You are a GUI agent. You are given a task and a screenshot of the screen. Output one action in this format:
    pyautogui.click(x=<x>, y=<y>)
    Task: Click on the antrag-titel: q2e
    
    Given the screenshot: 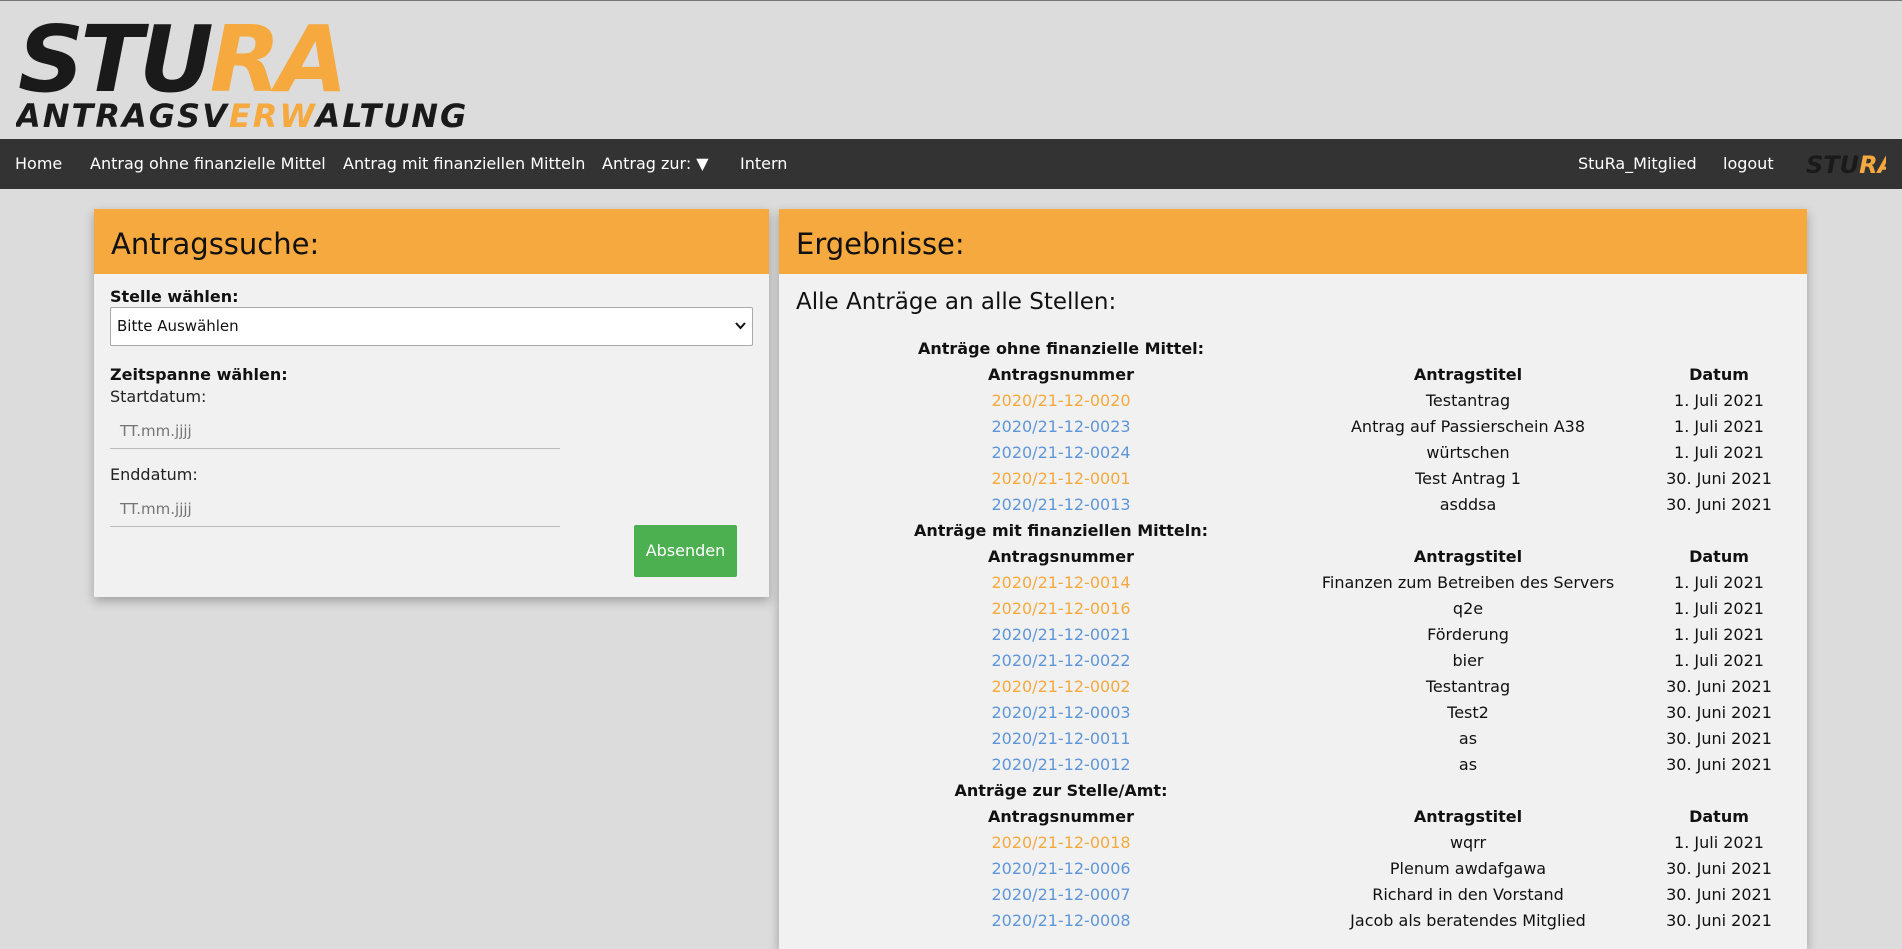 What is the action you would take?
    pyautogui.click(x=1468, y=608)
    